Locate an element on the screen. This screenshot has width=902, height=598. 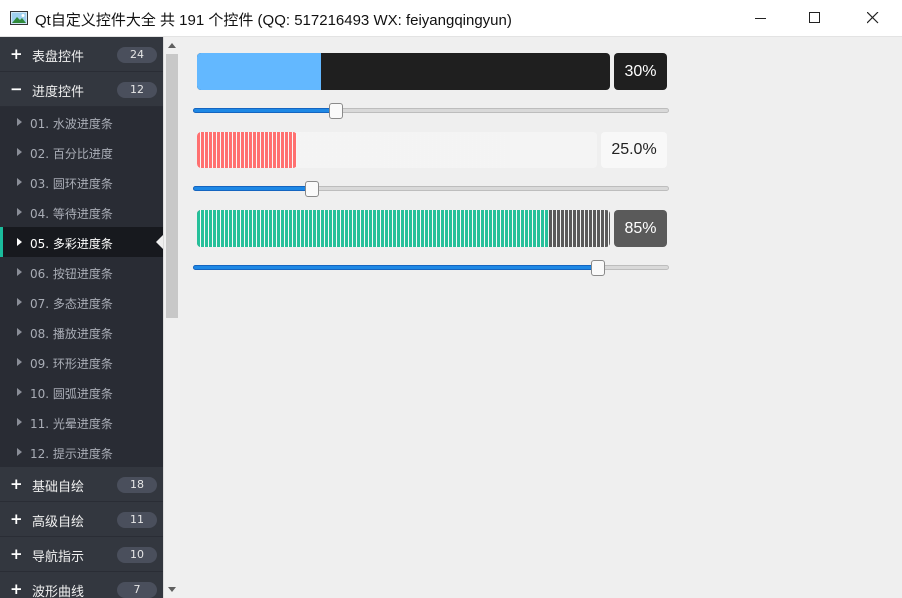
scroll-down-arrow-icon is located at coordinates (172, 589).